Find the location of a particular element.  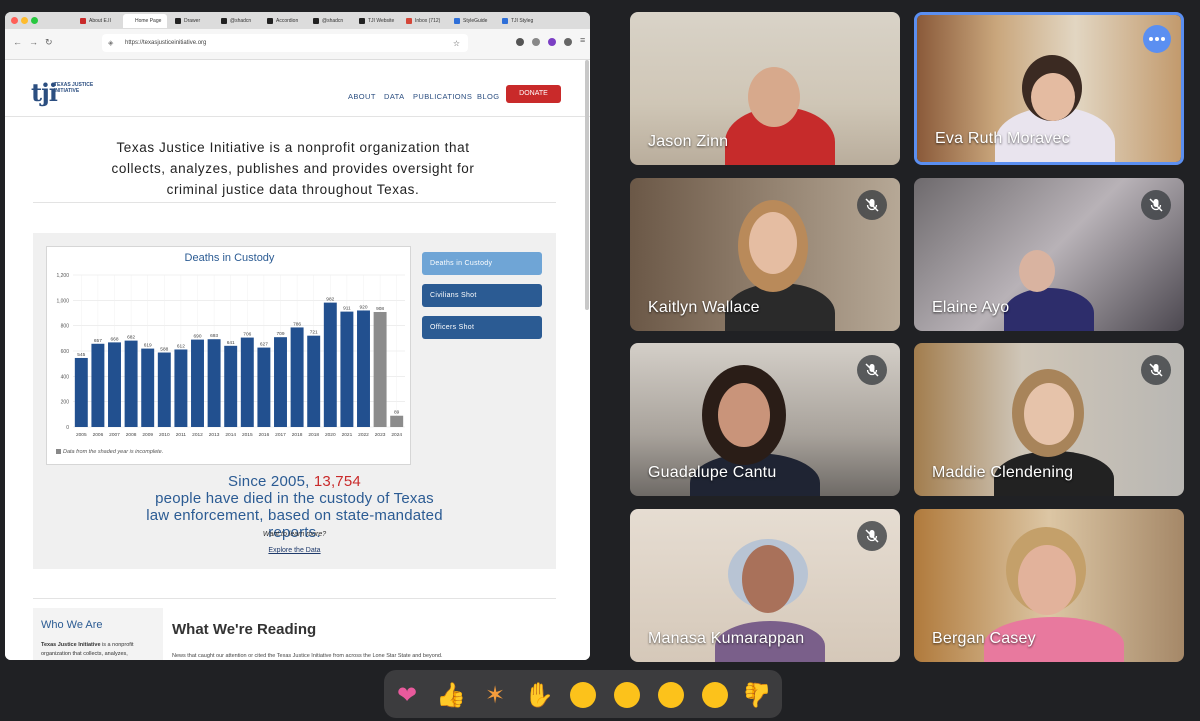

tears-of-joy-icon is located at coordinates (583, 695).